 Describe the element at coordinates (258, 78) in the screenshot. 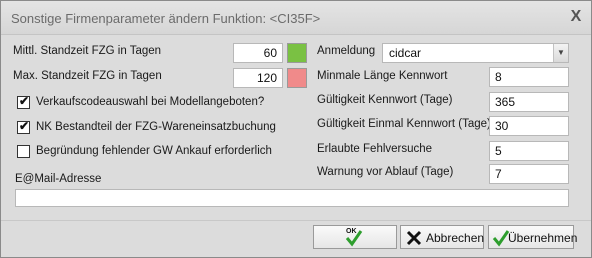

I see `standzeit-max-input: 120` at that location.